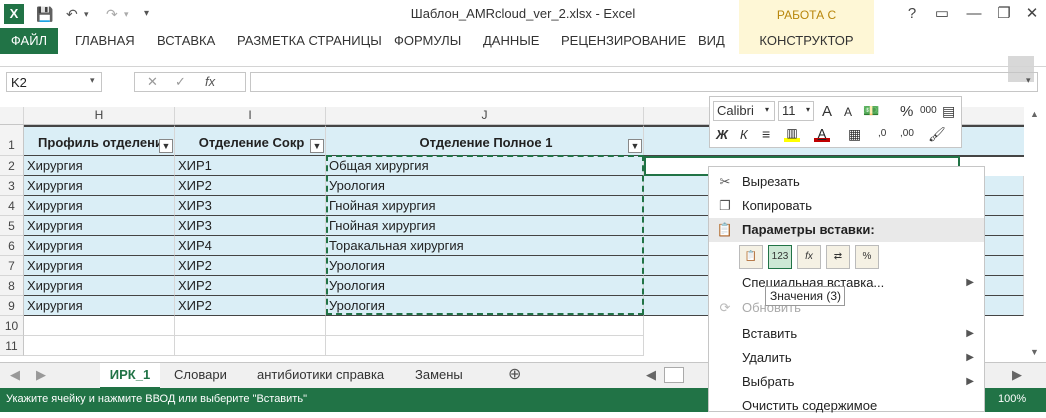  I want to click on tab-view: ВИД, so click(711, 41).